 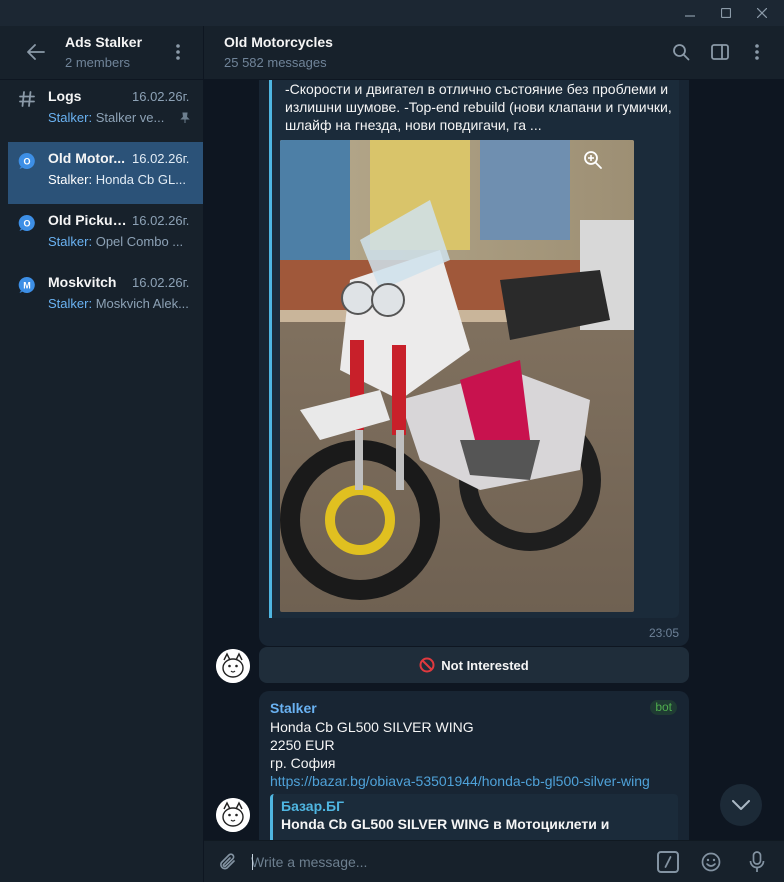 What do you see at coordinates (102, 53) in the screenshot?
I see `sidebar-header: Ads Stalker 2 members` at bounding box center [102, 53].